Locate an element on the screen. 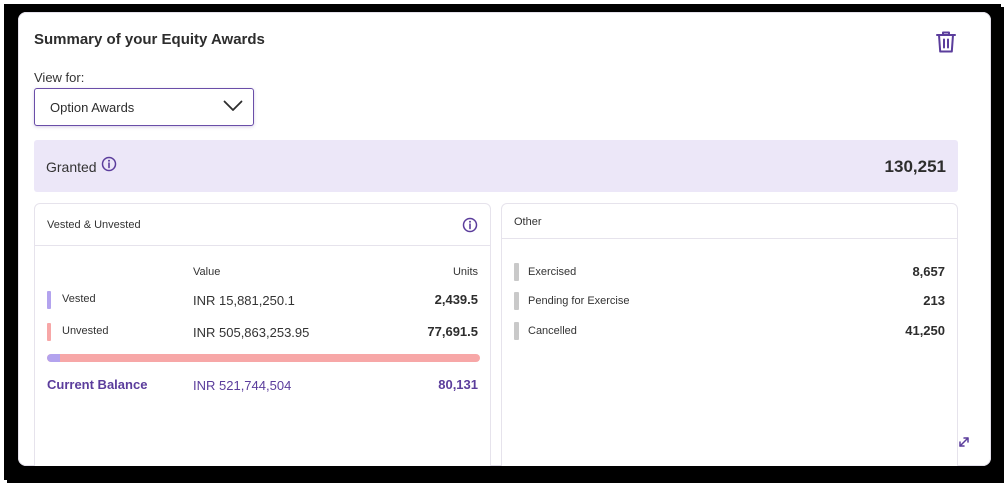 This screenshot has height=486, width=1005. vested-color-bar is located at coordinates (49, 300).